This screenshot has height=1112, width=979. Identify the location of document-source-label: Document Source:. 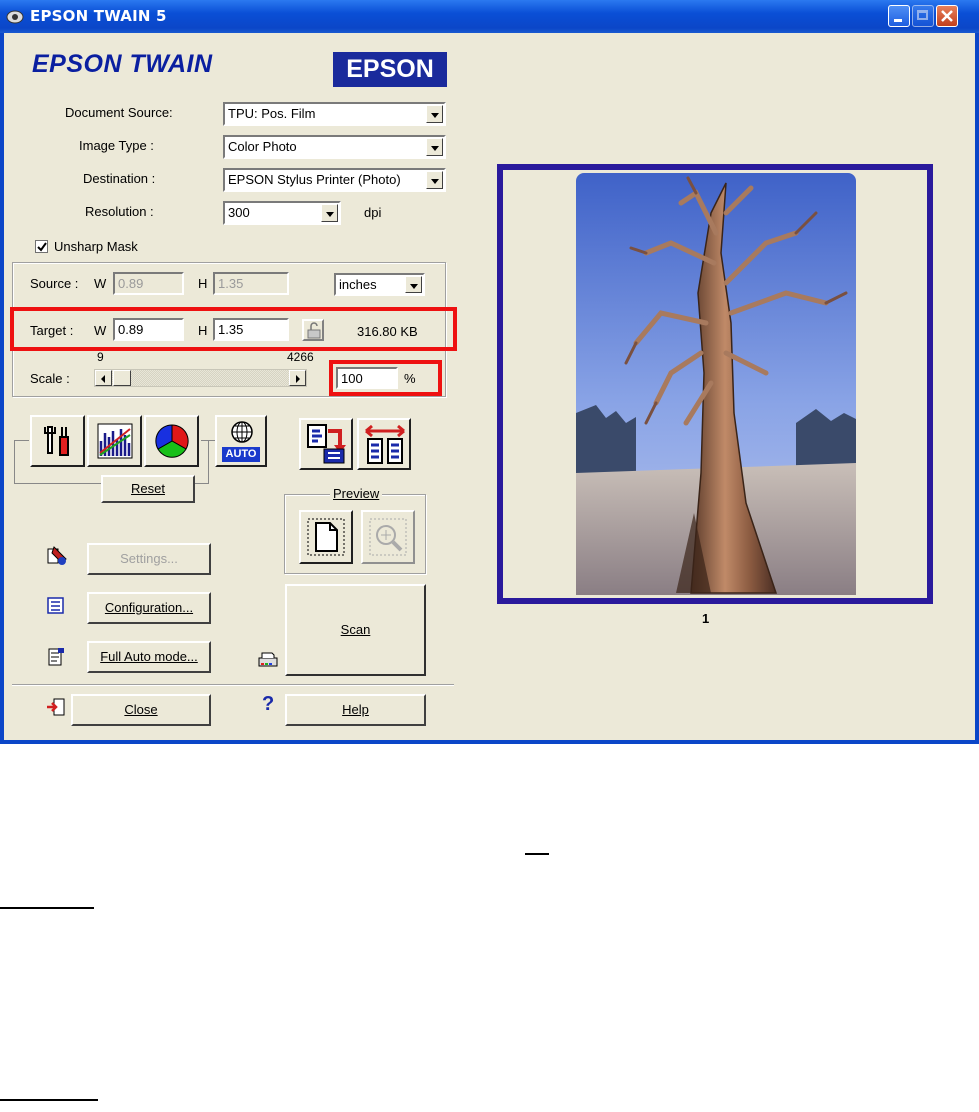
(119, 112).